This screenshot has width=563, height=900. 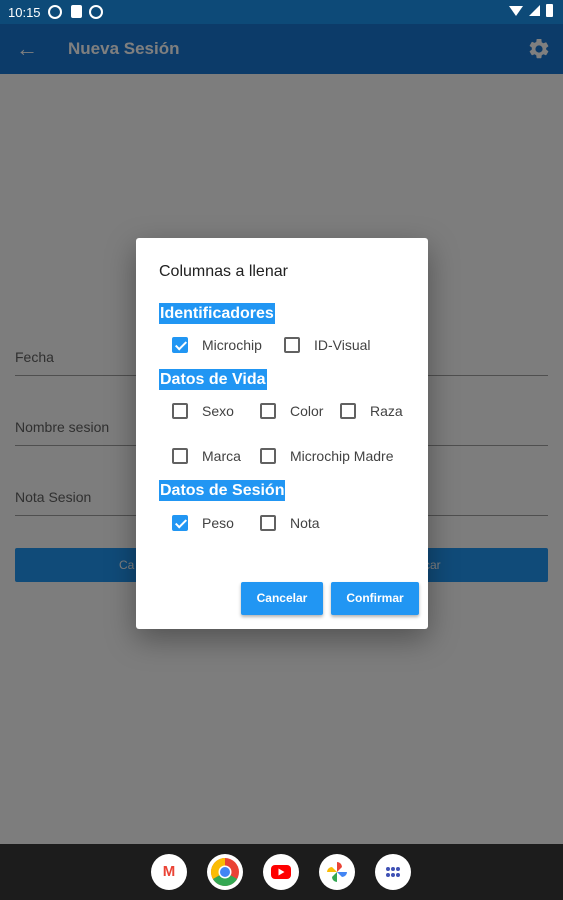 I want to click on chrome-logo, so click(x=225, y=872).